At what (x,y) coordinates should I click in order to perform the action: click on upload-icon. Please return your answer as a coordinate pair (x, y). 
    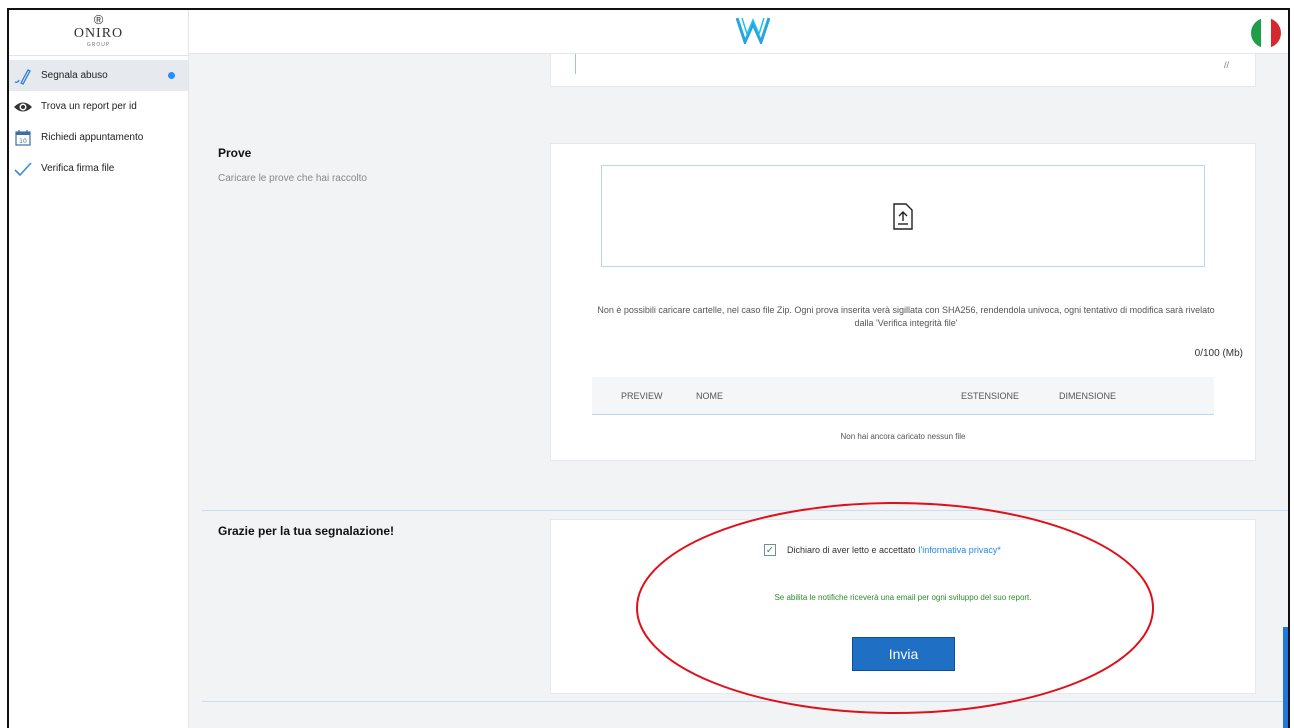
    Looking at the image, I should click on (903, 216).